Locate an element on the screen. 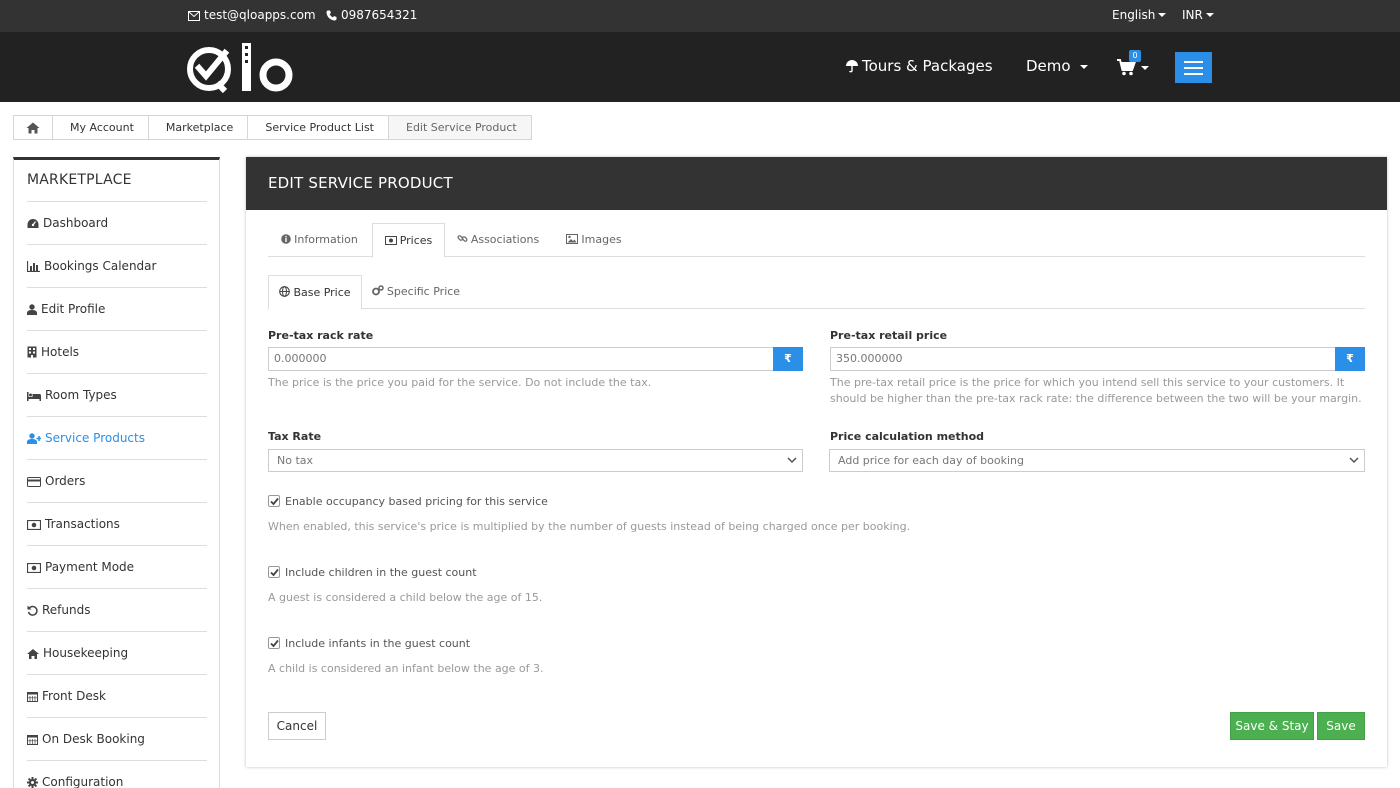 The width and height of the screenshot is (1400, 788). tab-specific-price: Specific Price is located at coordinates (416, 292).